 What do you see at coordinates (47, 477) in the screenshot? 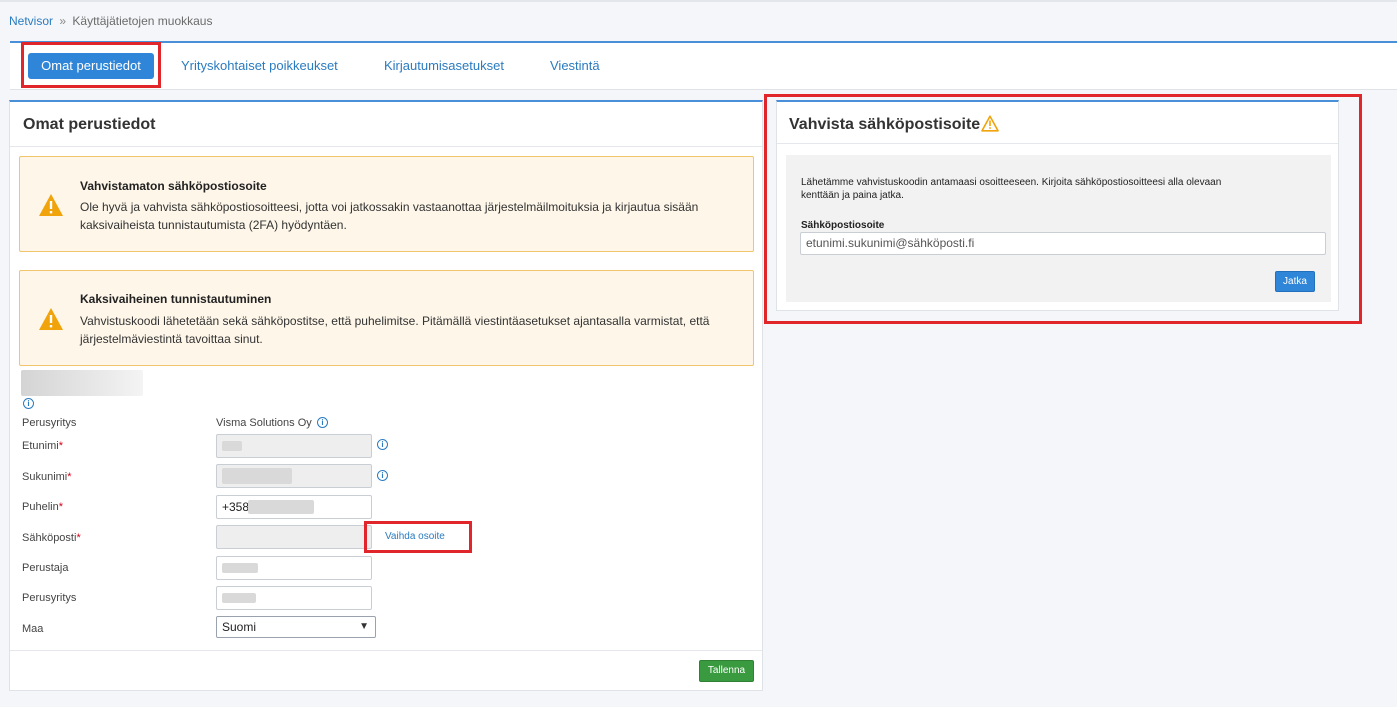
I see `last-name-label: Sukunimi*` at bounding box center [47, 477].